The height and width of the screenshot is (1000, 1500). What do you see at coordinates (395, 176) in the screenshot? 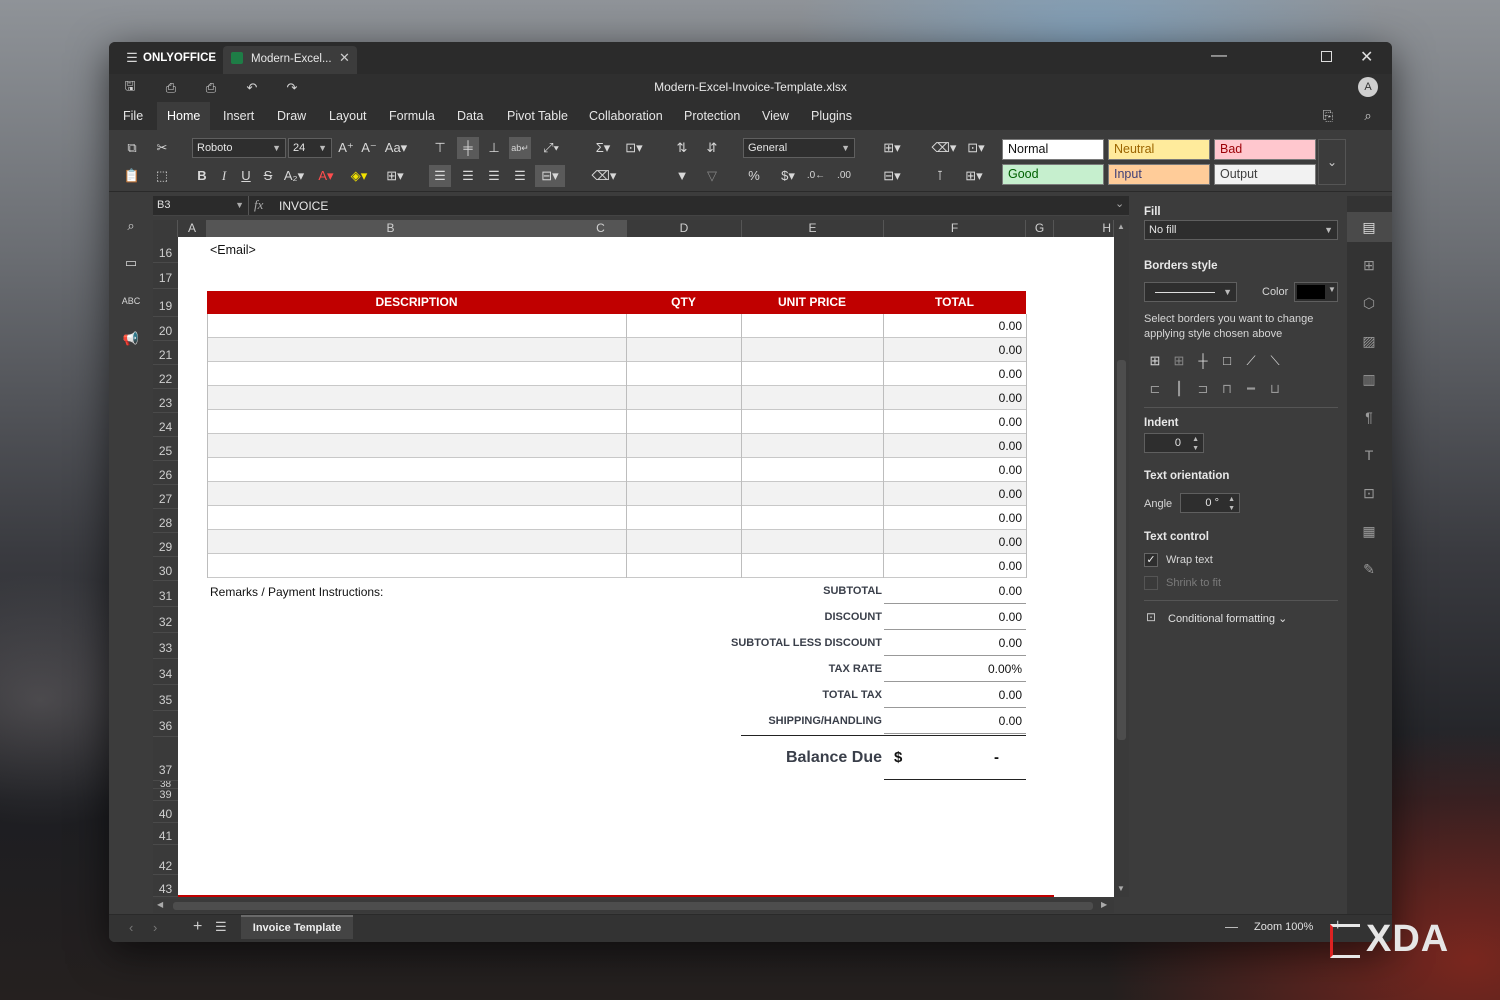
I see `borders-icon: ⊞▾` at bounding box center [395, 176].